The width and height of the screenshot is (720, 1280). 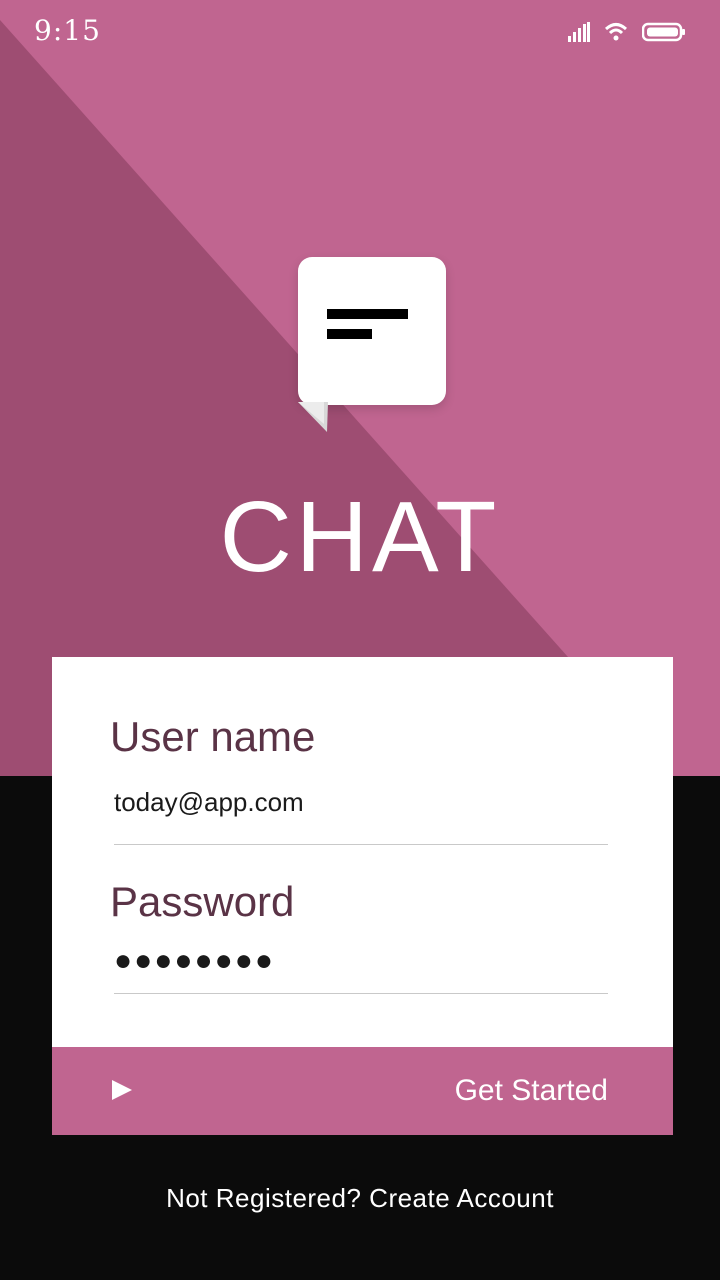 I want to click on signal-icon, so click(x=579, y=32).